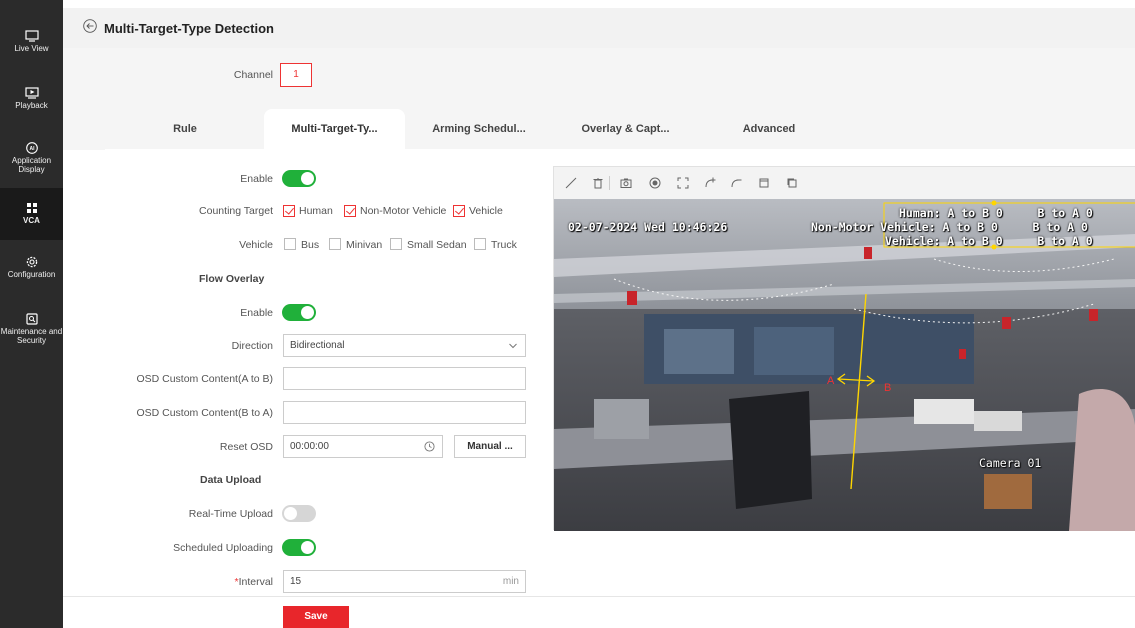 Image resolution: width=1135 pixels, height=628 pixels. Describe the element at coordinates (223, 548) in the screenshot. I see `scheduled-upload-label: Scheduled Uploading` at that location.